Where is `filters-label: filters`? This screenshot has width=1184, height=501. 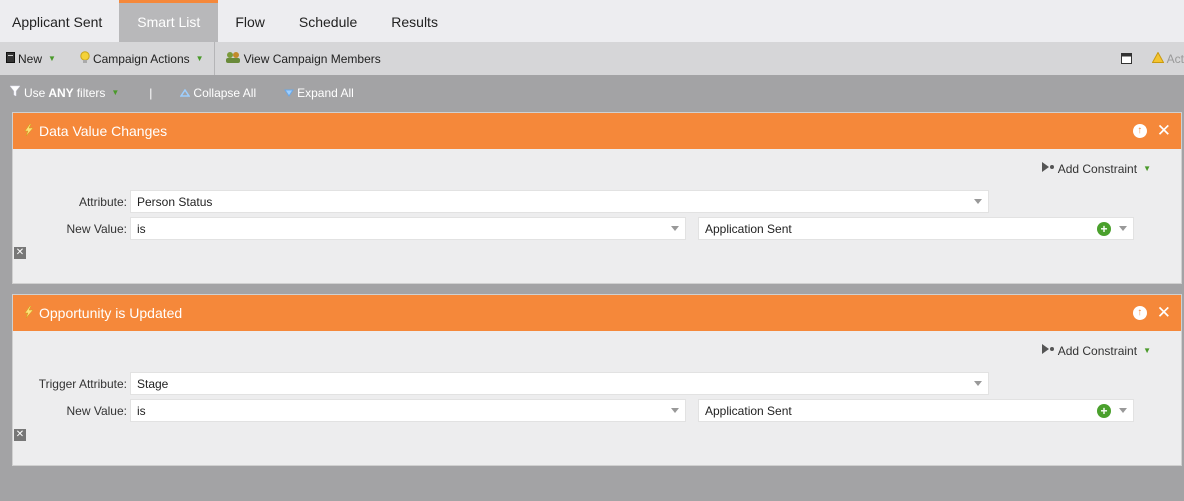 filters-label: filters is located at coordinates (91, 92).